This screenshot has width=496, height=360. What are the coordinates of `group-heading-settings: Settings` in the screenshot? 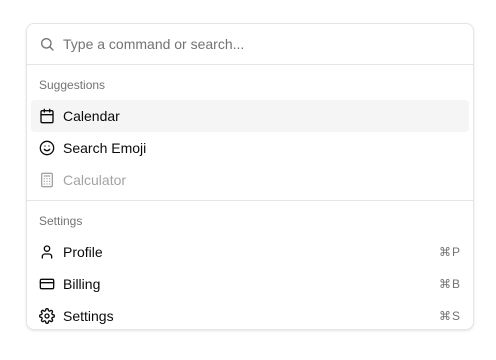 It's located at (61, 221).